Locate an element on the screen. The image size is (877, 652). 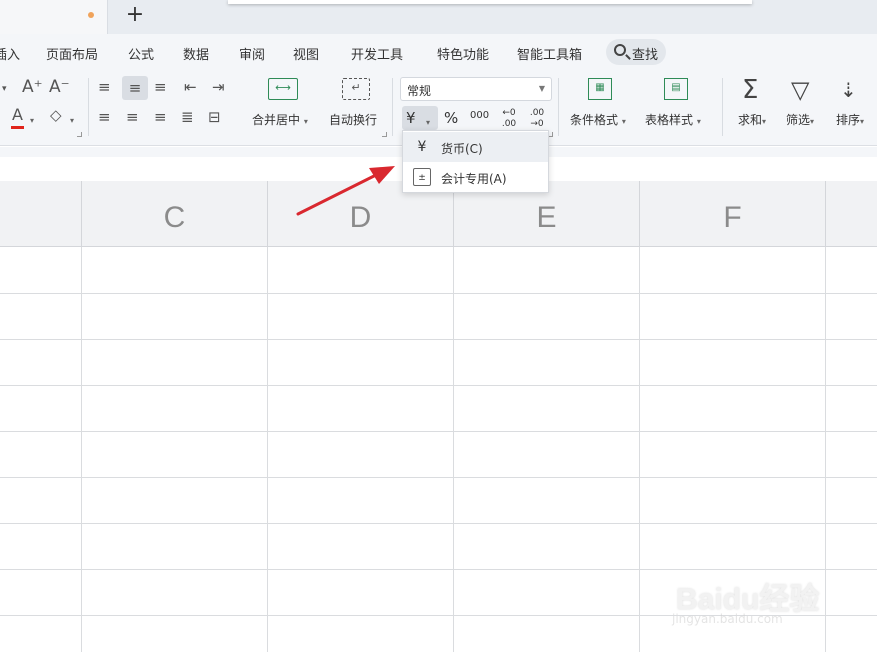
conditional-format-icon: ▦ is located at coordinates (600, 89).